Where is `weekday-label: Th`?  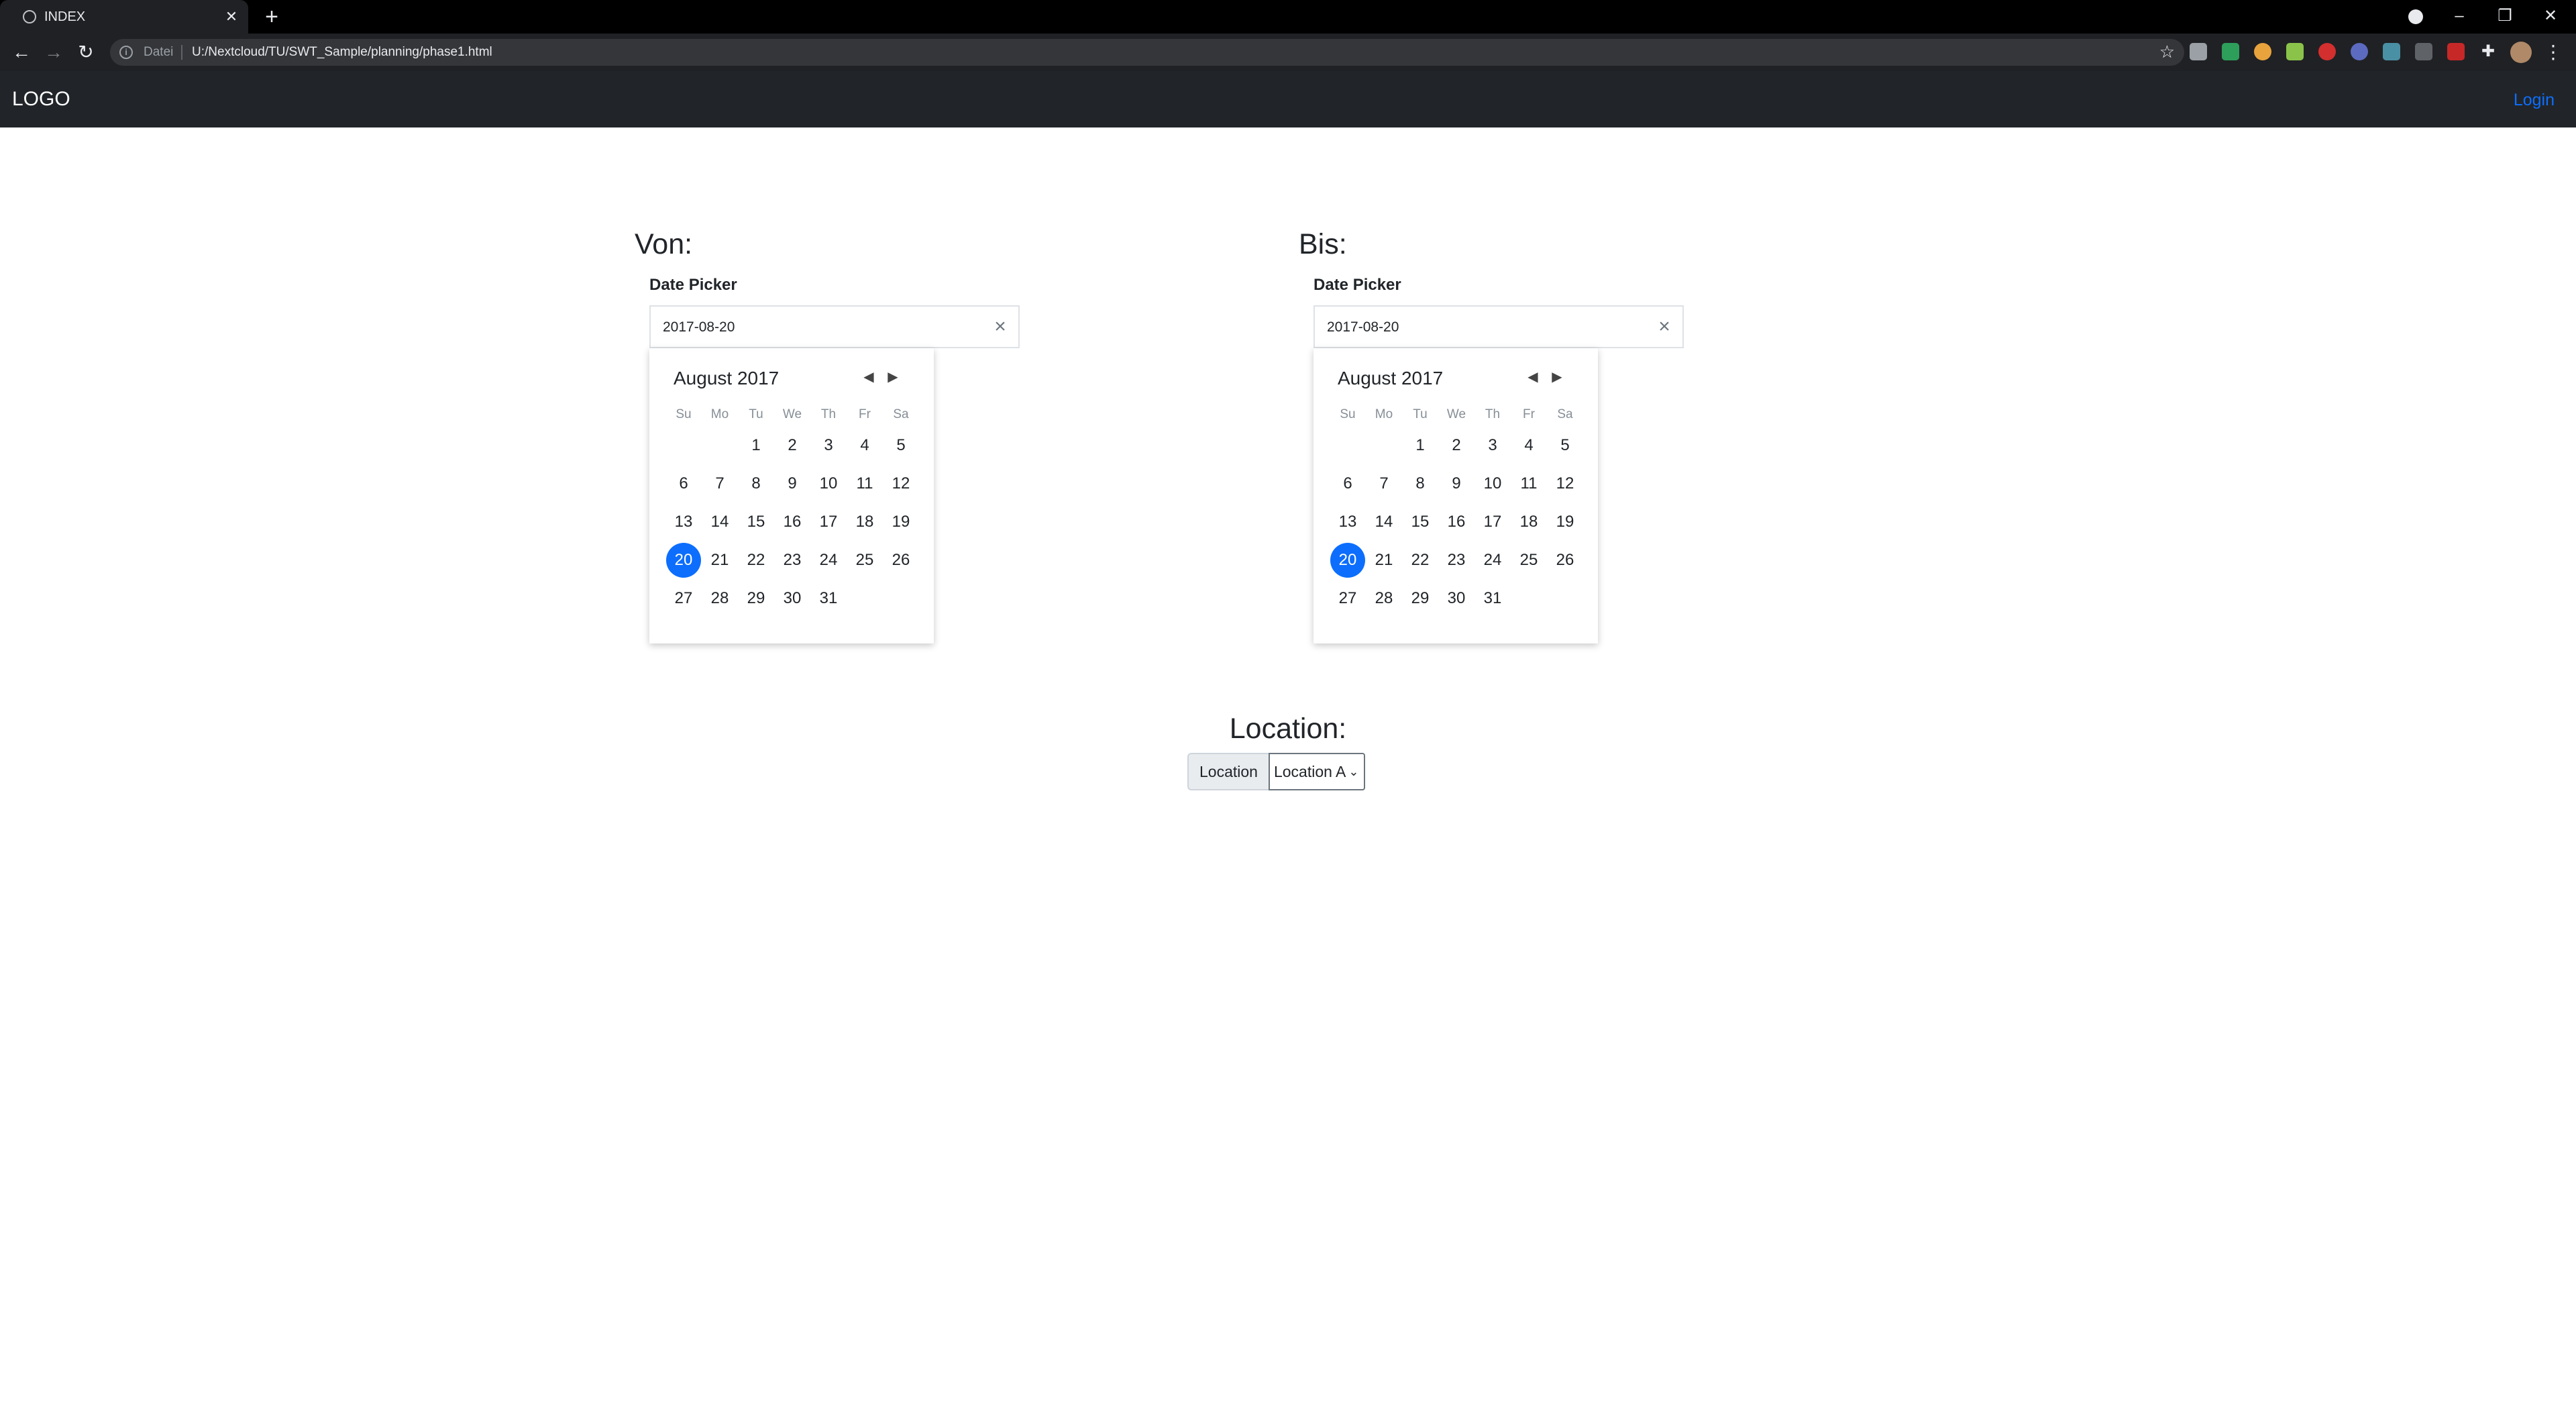 weekday-label: Th is located at coordinates (828, 414).